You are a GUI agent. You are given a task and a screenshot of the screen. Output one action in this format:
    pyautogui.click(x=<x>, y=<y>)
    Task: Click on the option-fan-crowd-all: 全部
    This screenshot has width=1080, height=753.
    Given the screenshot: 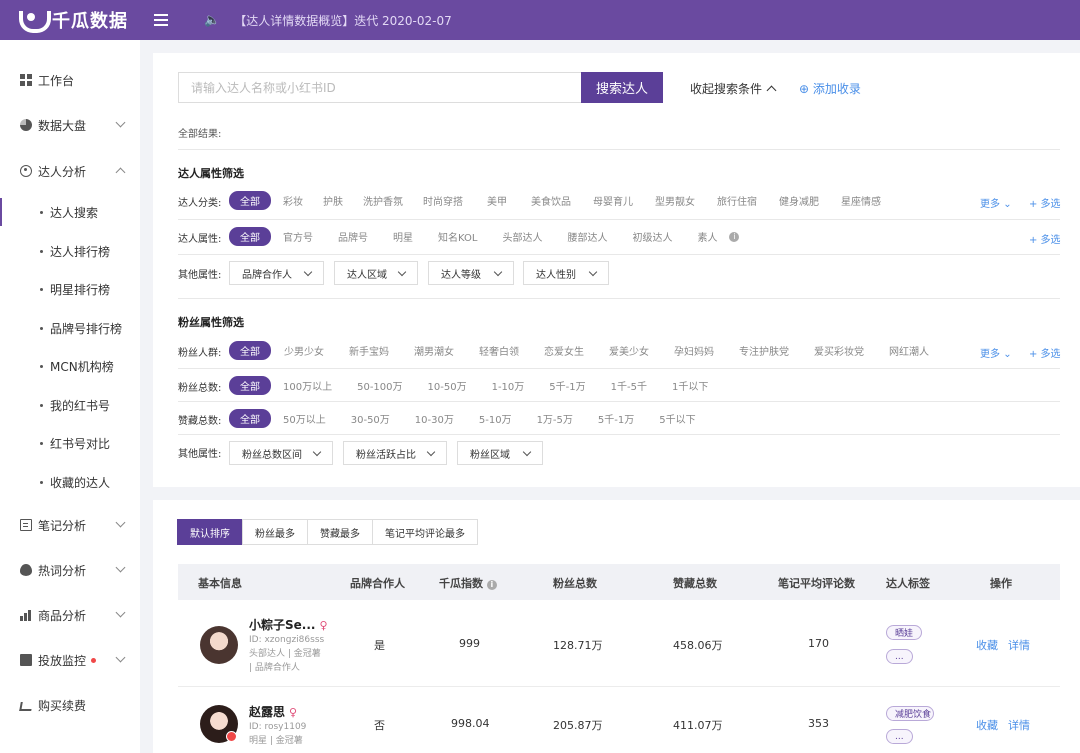 What is the action you would take?
    pyautogui.click(x=250, y=350)
    